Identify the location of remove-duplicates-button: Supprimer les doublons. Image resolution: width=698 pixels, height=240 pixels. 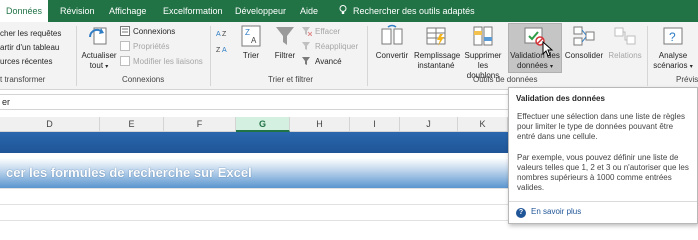
(483, 52).